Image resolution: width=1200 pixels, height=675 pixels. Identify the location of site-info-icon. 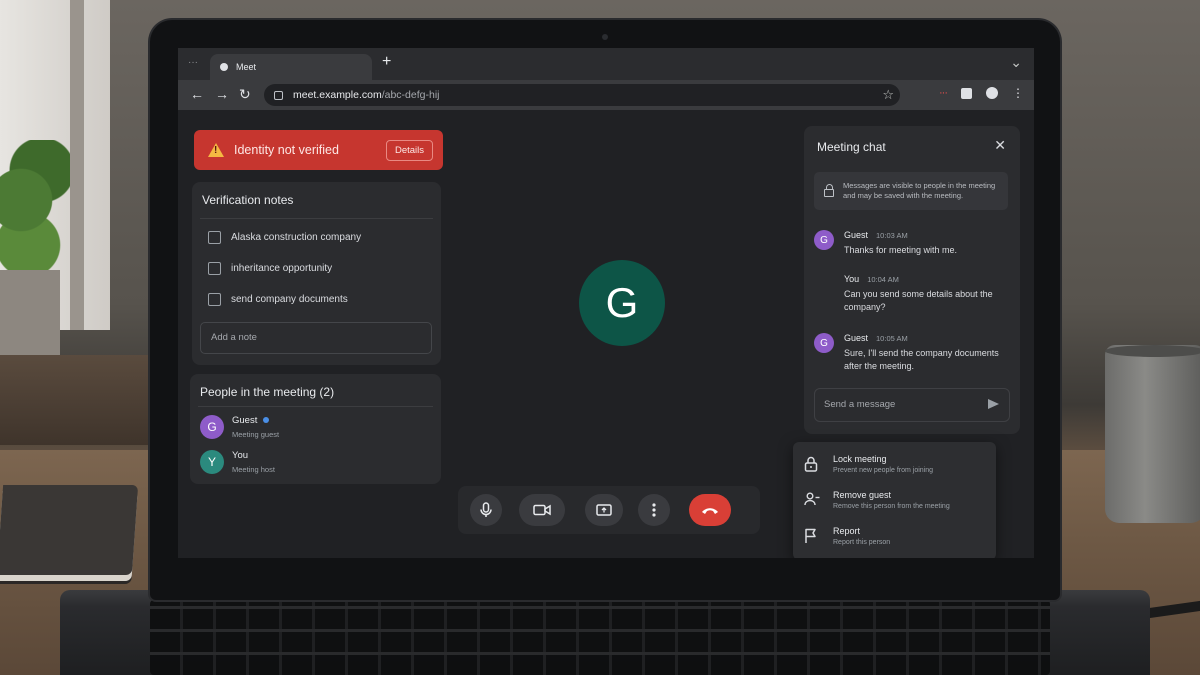
(278, 95).